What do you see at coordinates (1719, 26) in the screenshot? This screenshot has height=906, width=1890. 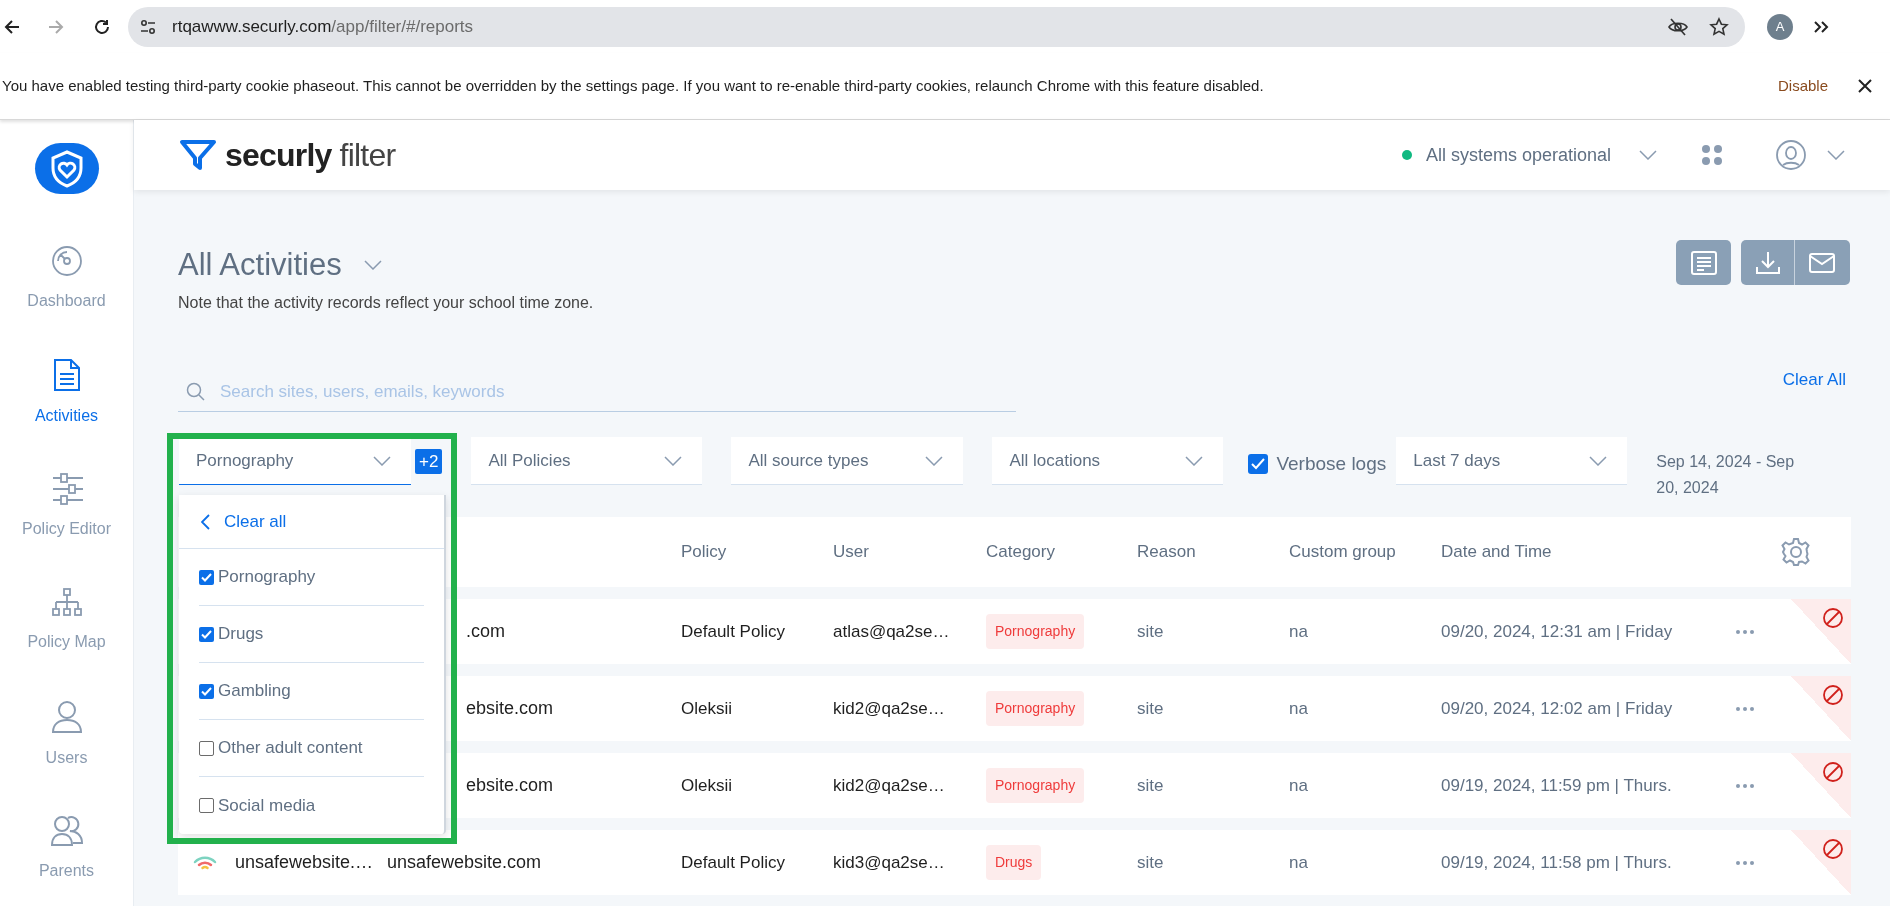 I see `star-icon` at bounding box center [1719, 26].